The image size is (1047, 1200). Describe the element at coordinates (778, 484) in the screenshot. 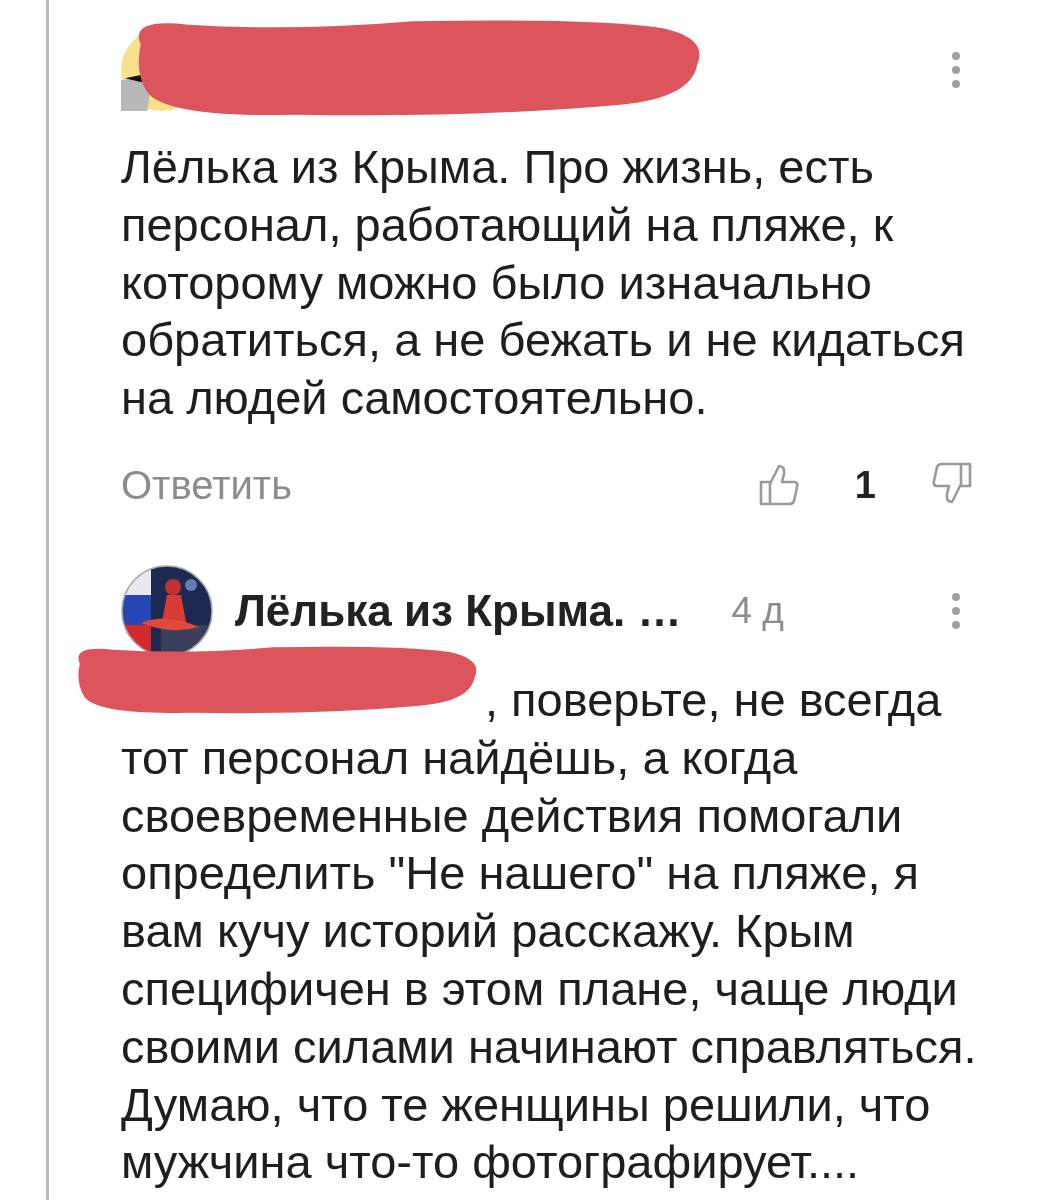

I see `thumbs-up-icon` at that location.